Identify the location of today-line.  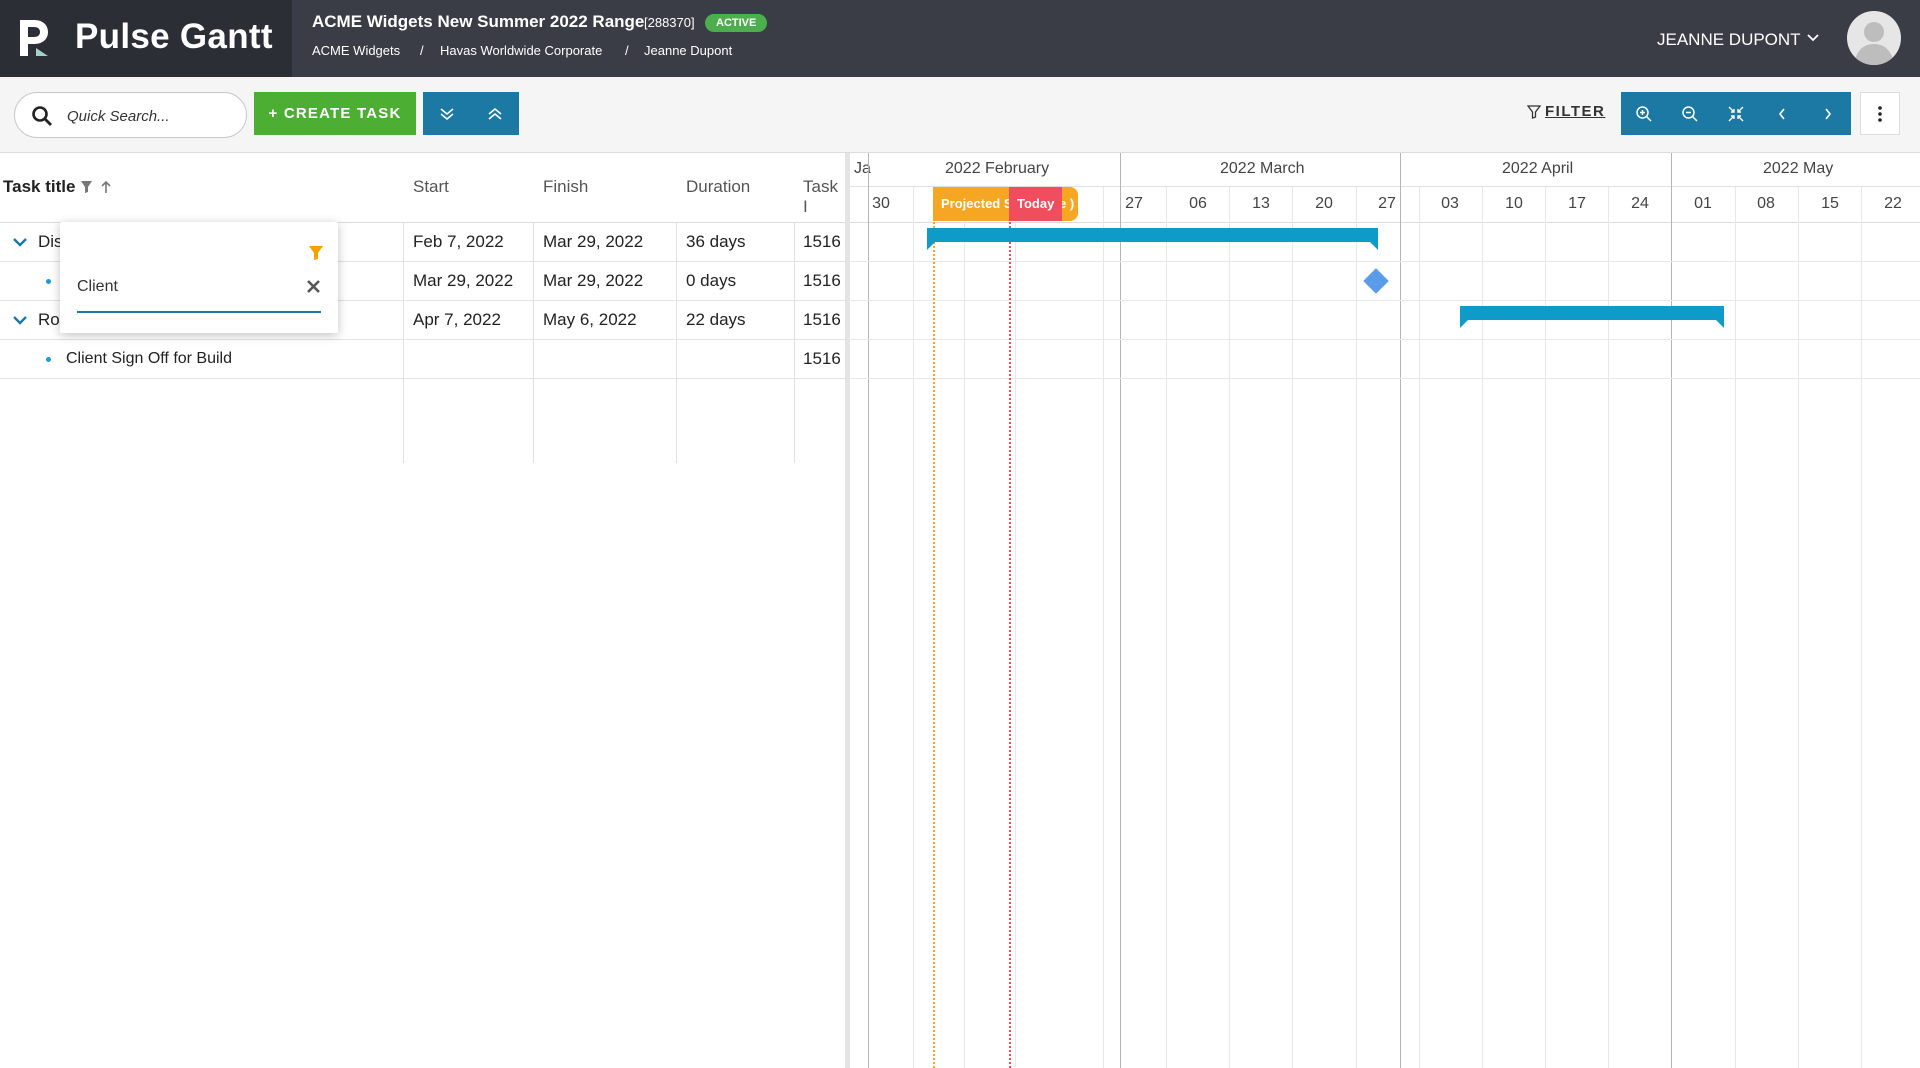
(1010, 627).